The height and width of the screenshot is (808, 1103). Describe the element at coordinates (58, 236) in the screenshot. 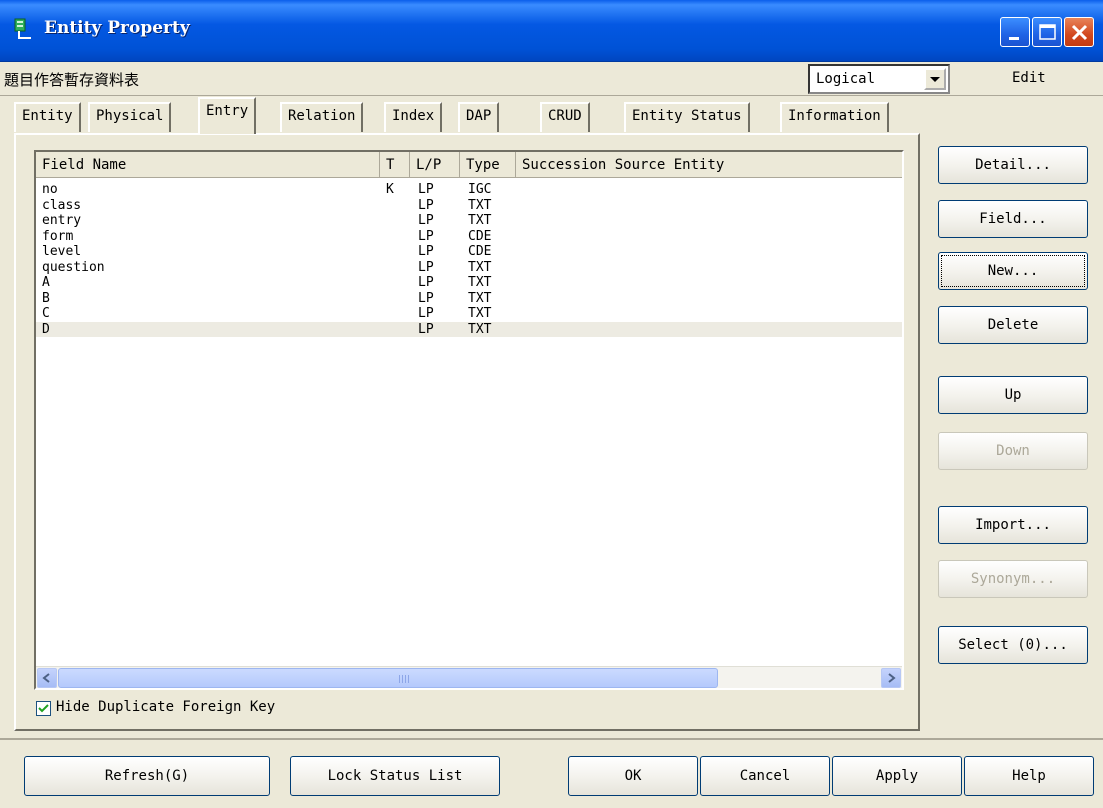

I see `field-name-cell: form` at that location.